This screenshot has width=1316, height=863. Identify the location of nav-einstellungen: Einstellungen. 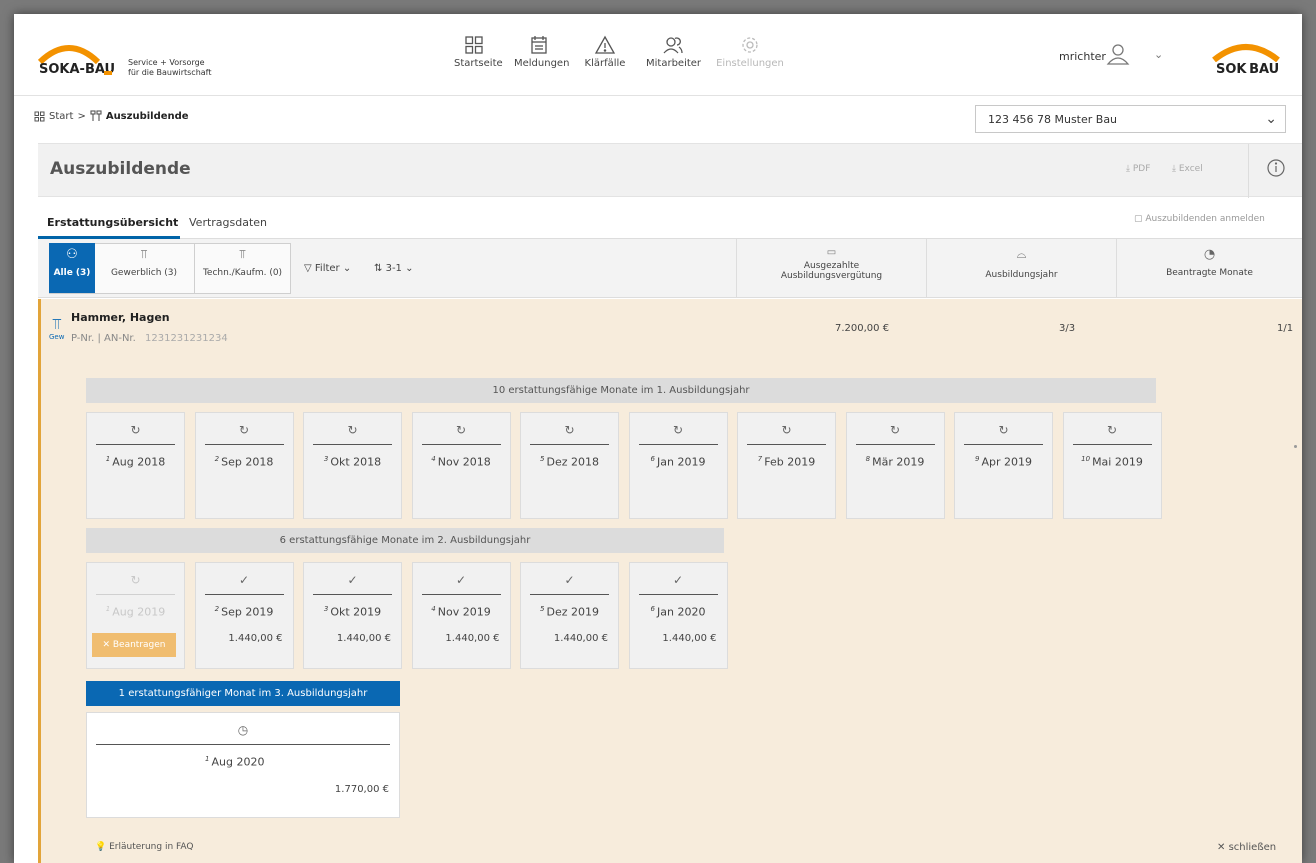
(750, 51).